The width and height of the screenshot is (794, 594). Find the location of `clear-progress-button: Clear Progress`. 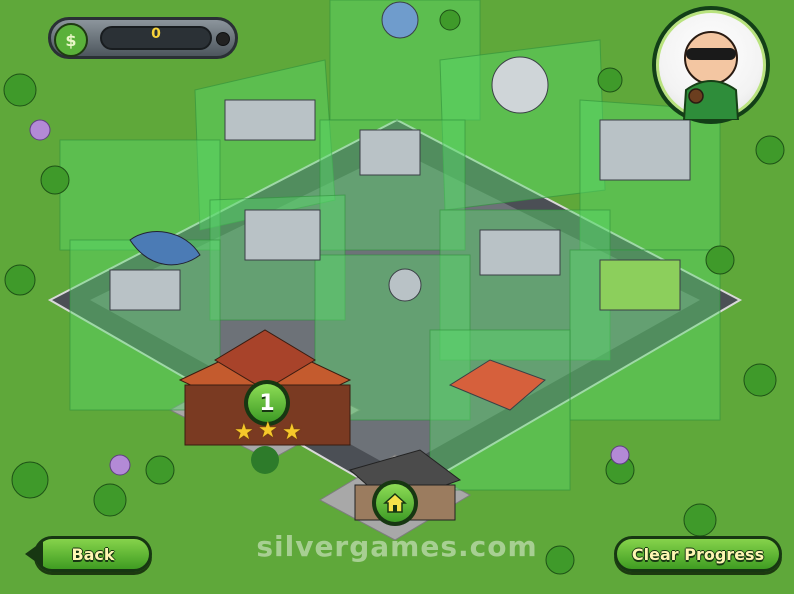

clear-progress-button: Clear Progress is located at coordinates (698, 554).